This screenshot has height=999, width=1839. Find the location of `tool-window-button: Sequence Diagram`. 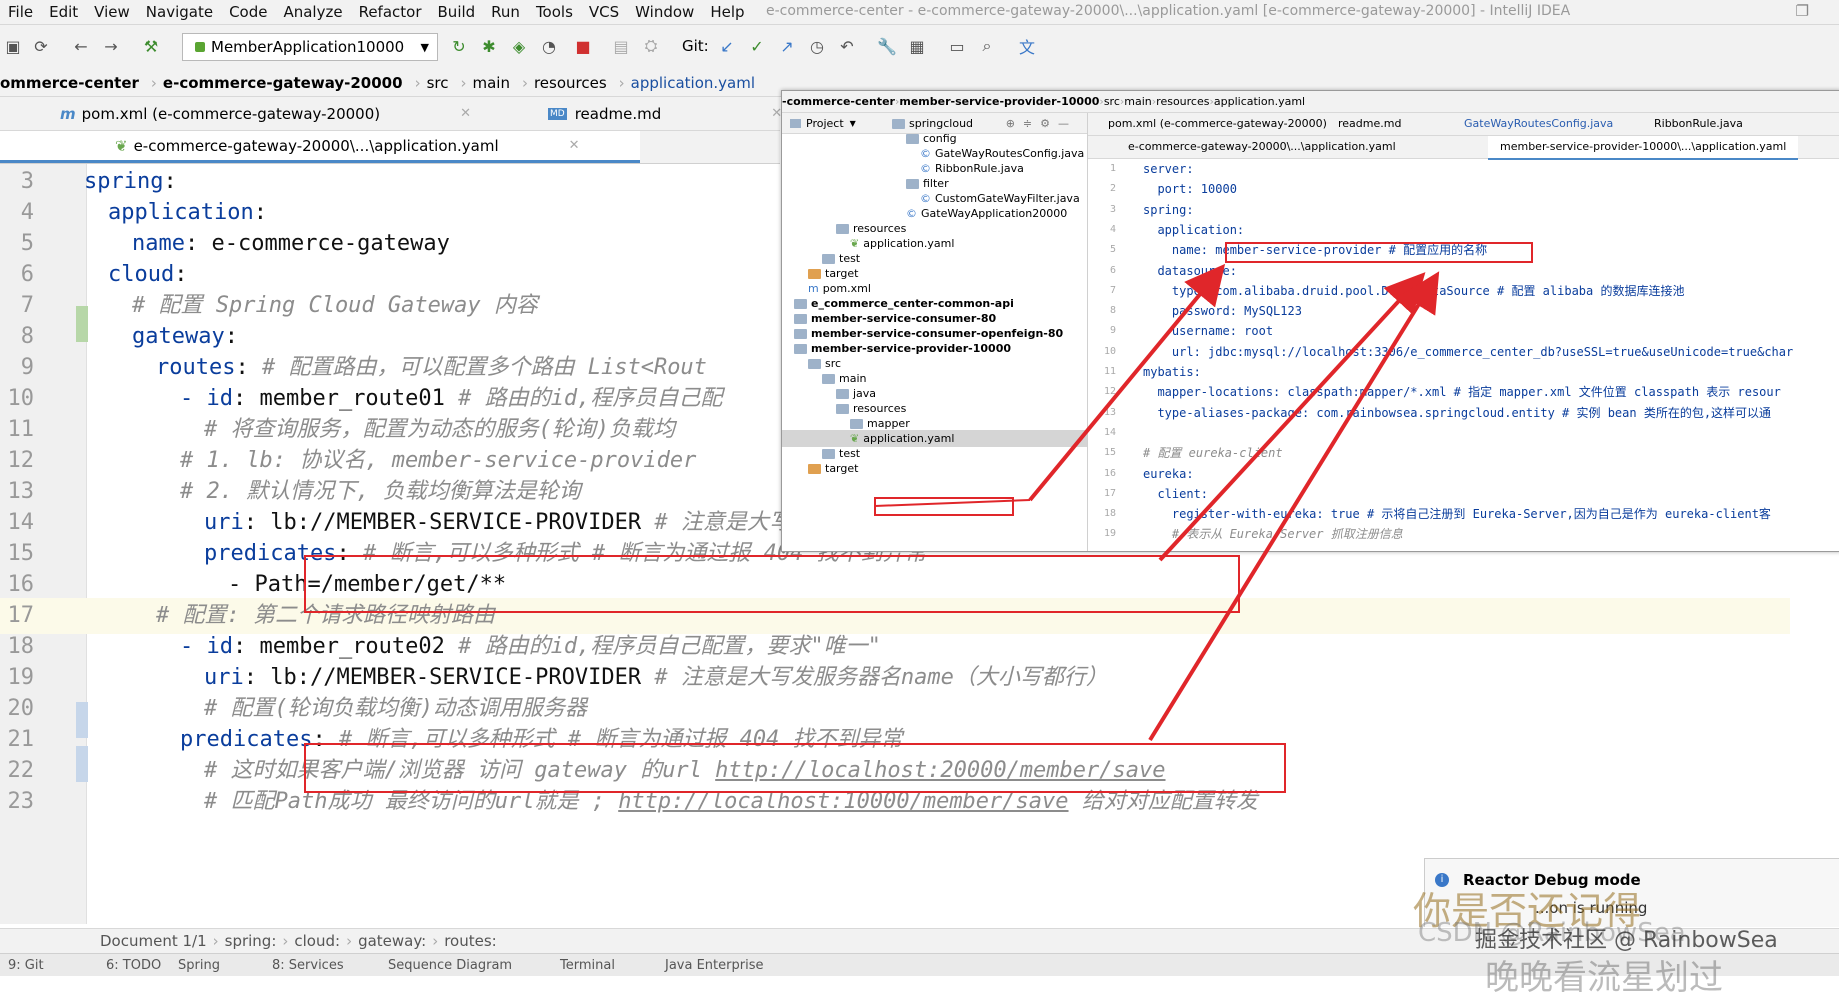

tool-window-button: Sequence Diagram is located at coordinates (450, 965).